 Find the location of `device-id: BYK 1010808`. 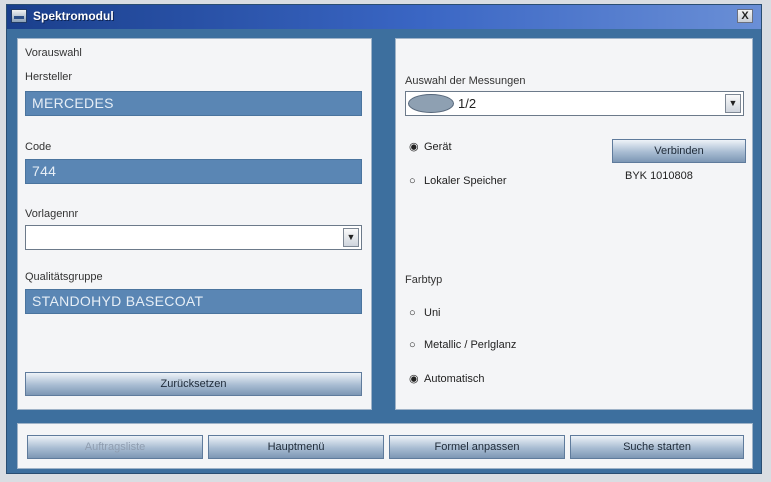

device-id: BYK 1010808 is located at coordinates (659, 176).